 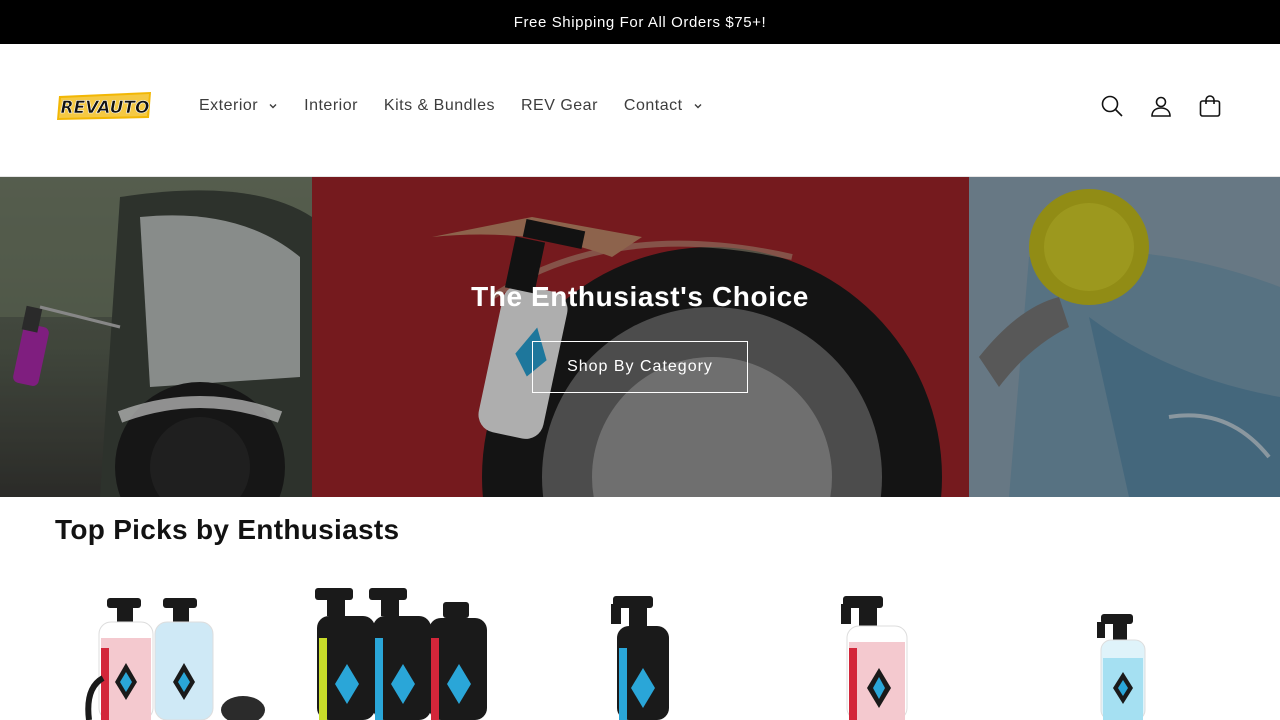 I want to click on search-button, so click(x=1112, y=106).